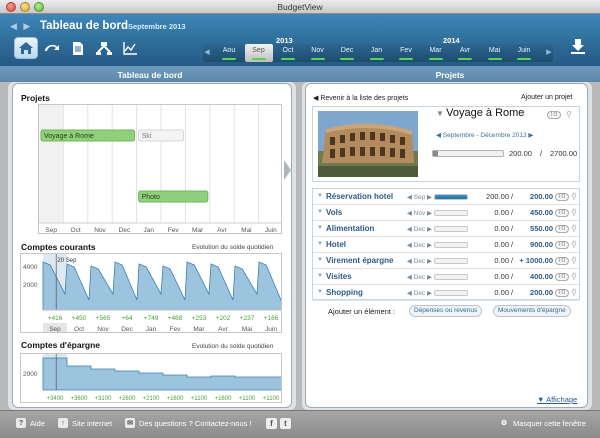 The height and width of the screenshot is (438, 600). I want to click on item-name: Réservation hotel, so click(359, 196).